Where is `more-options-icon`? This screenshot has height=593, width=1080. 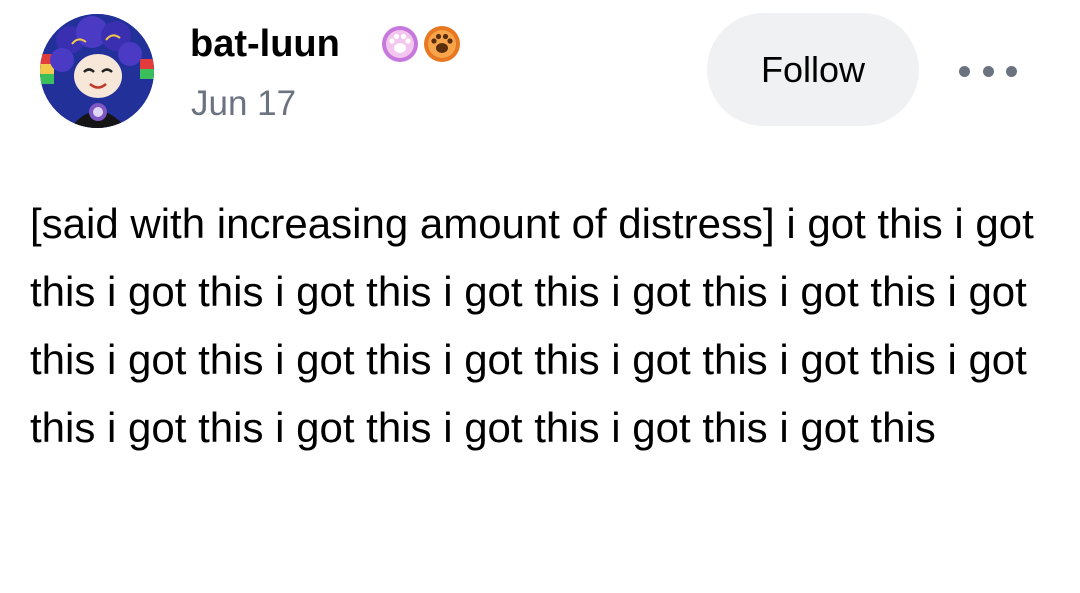
more-options-icon is located at coordinates (988, 71).